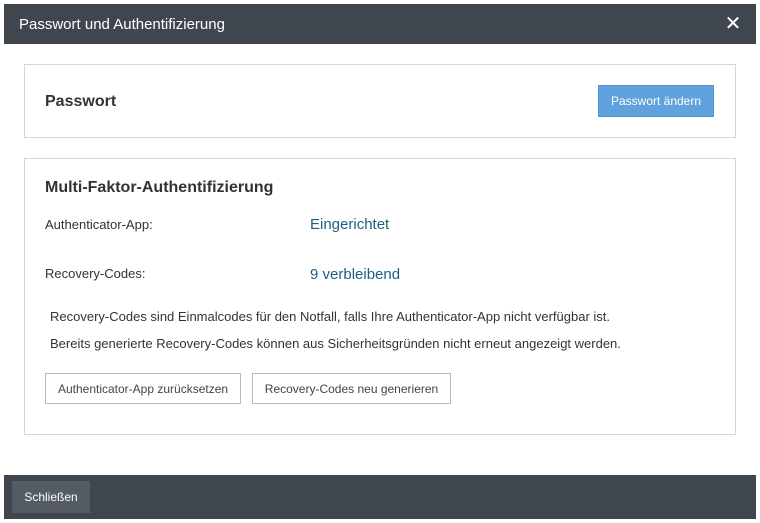 This screenshot has width=760, height=523. Describe the element at coordinates (159, 187) in the screenshot. I see `mfa-heading: Multi-Faktor-Authentifizierung` at that location.